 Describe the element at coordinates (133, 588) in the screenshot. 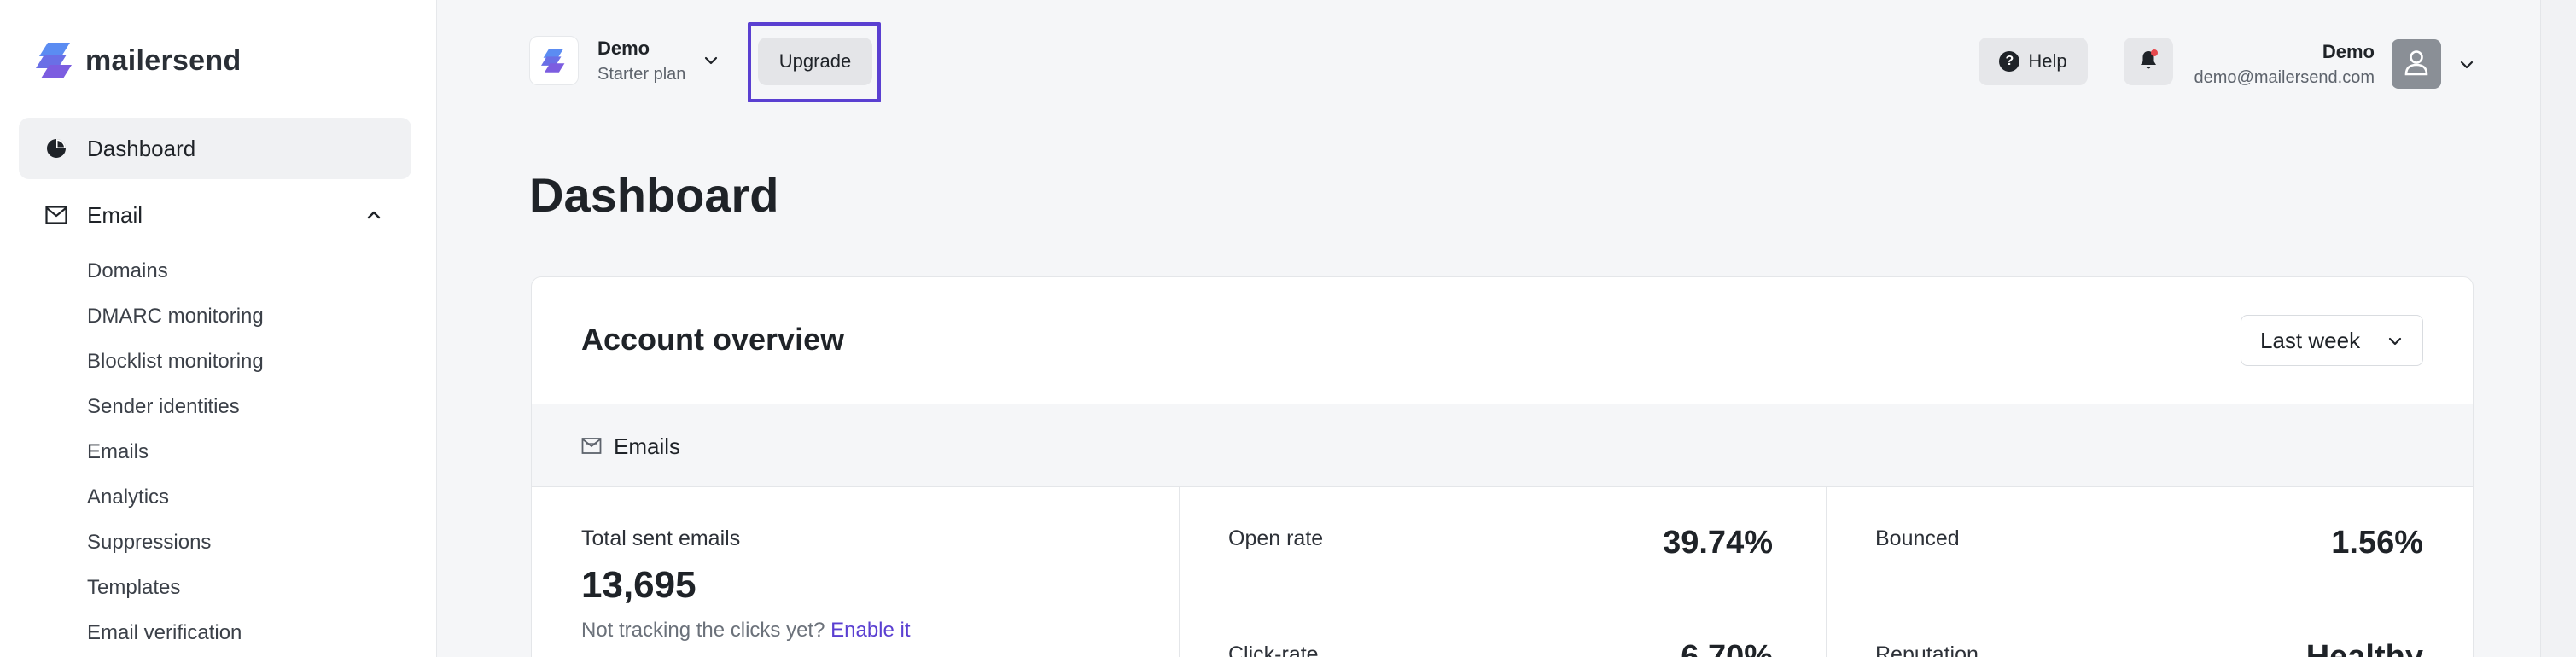

I see `sidebar-item-templates: Templates` at that location.